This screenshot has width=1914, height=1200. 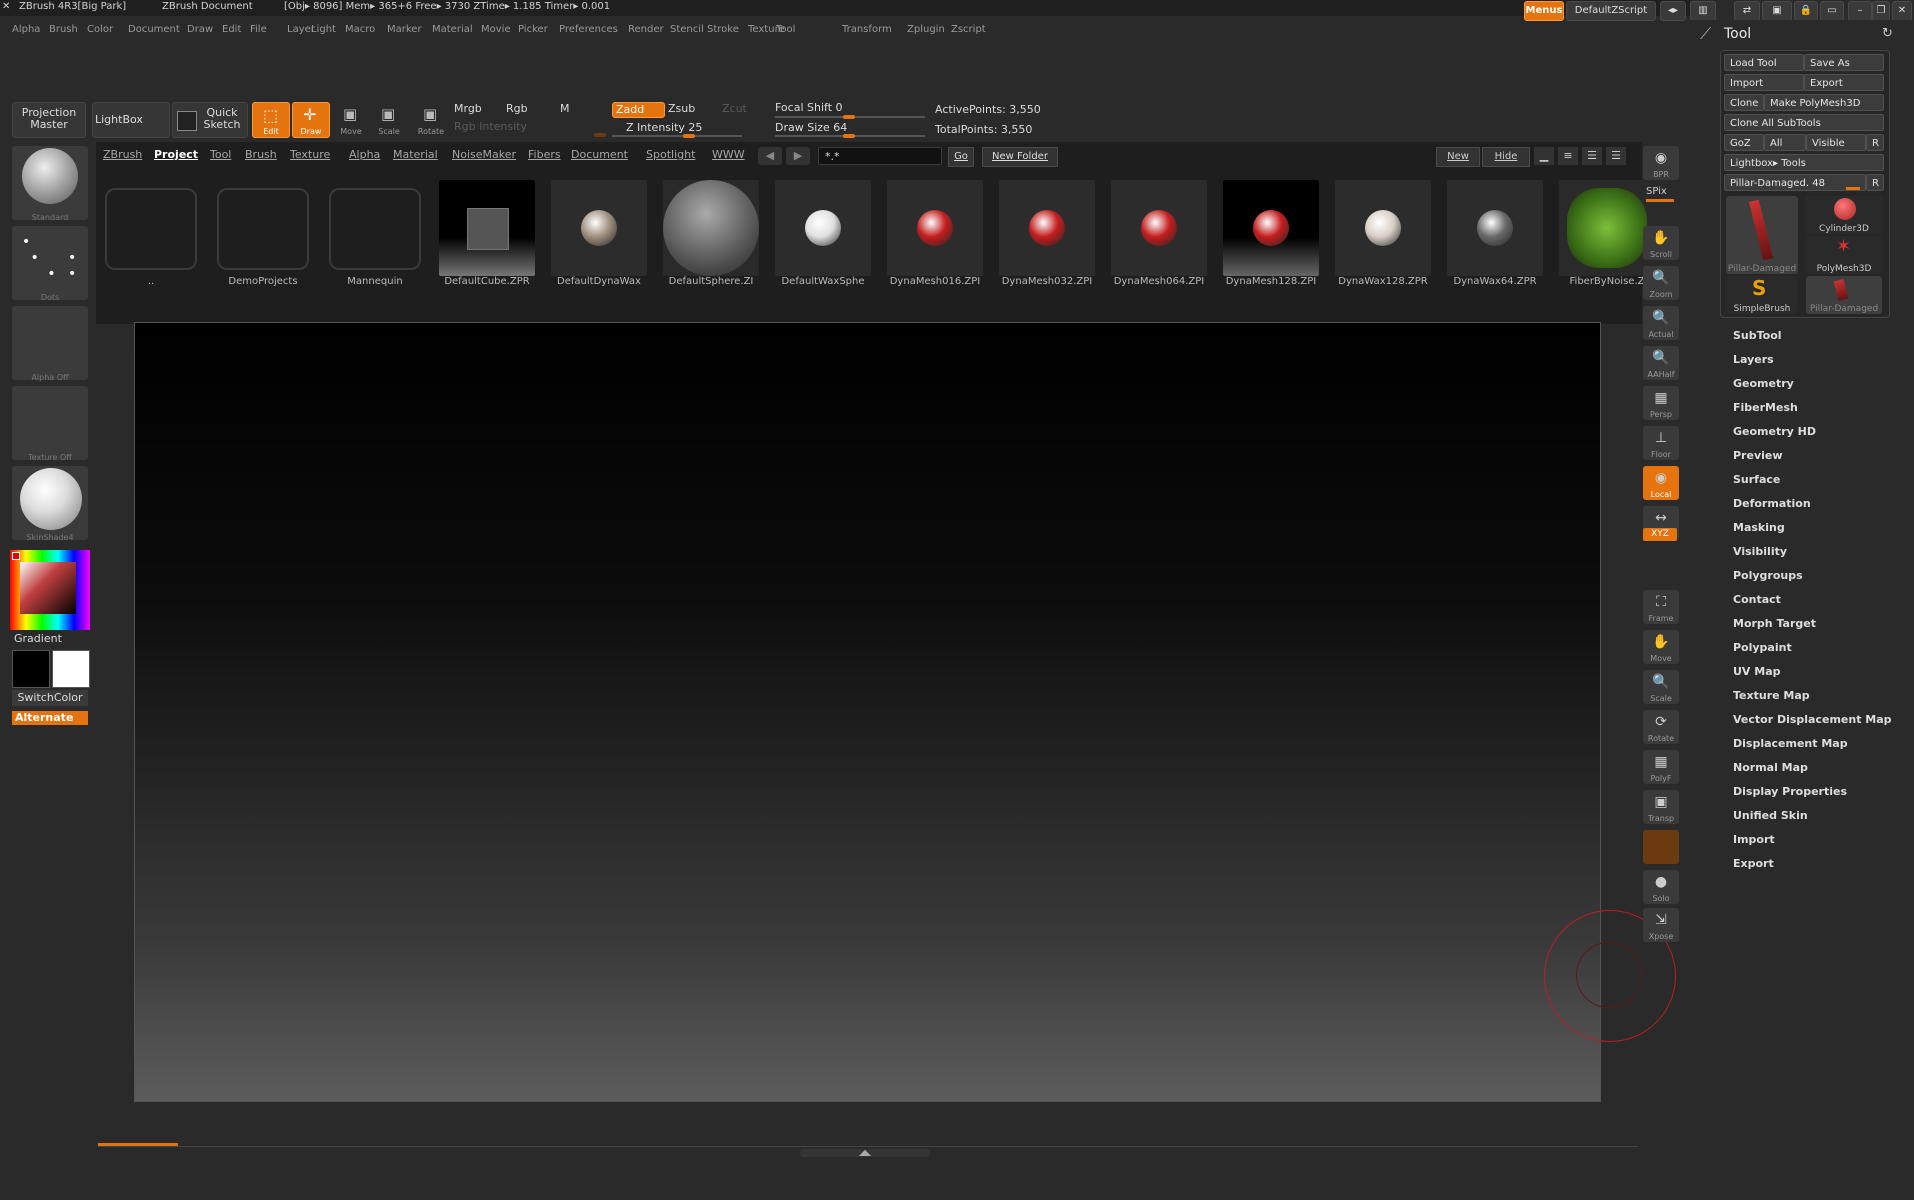 I want to click on scroll-button: ✋ Scroll, so click(x=1661, y=243).